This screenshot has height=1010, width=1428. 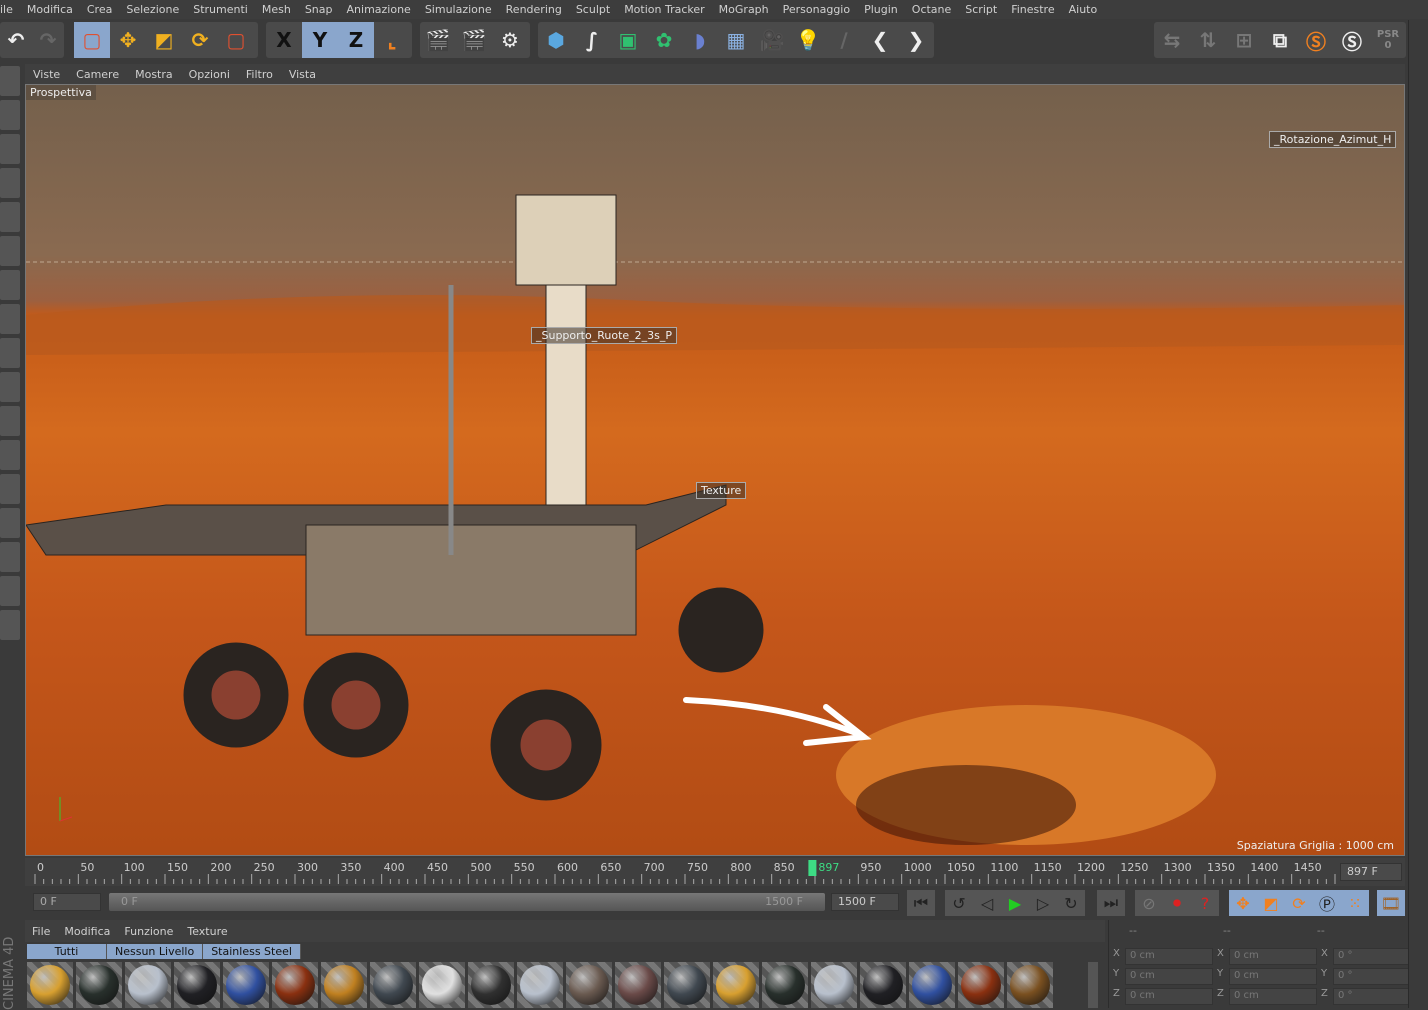 I want to click on magnet-mode-icon, so click(x=10, y=455).